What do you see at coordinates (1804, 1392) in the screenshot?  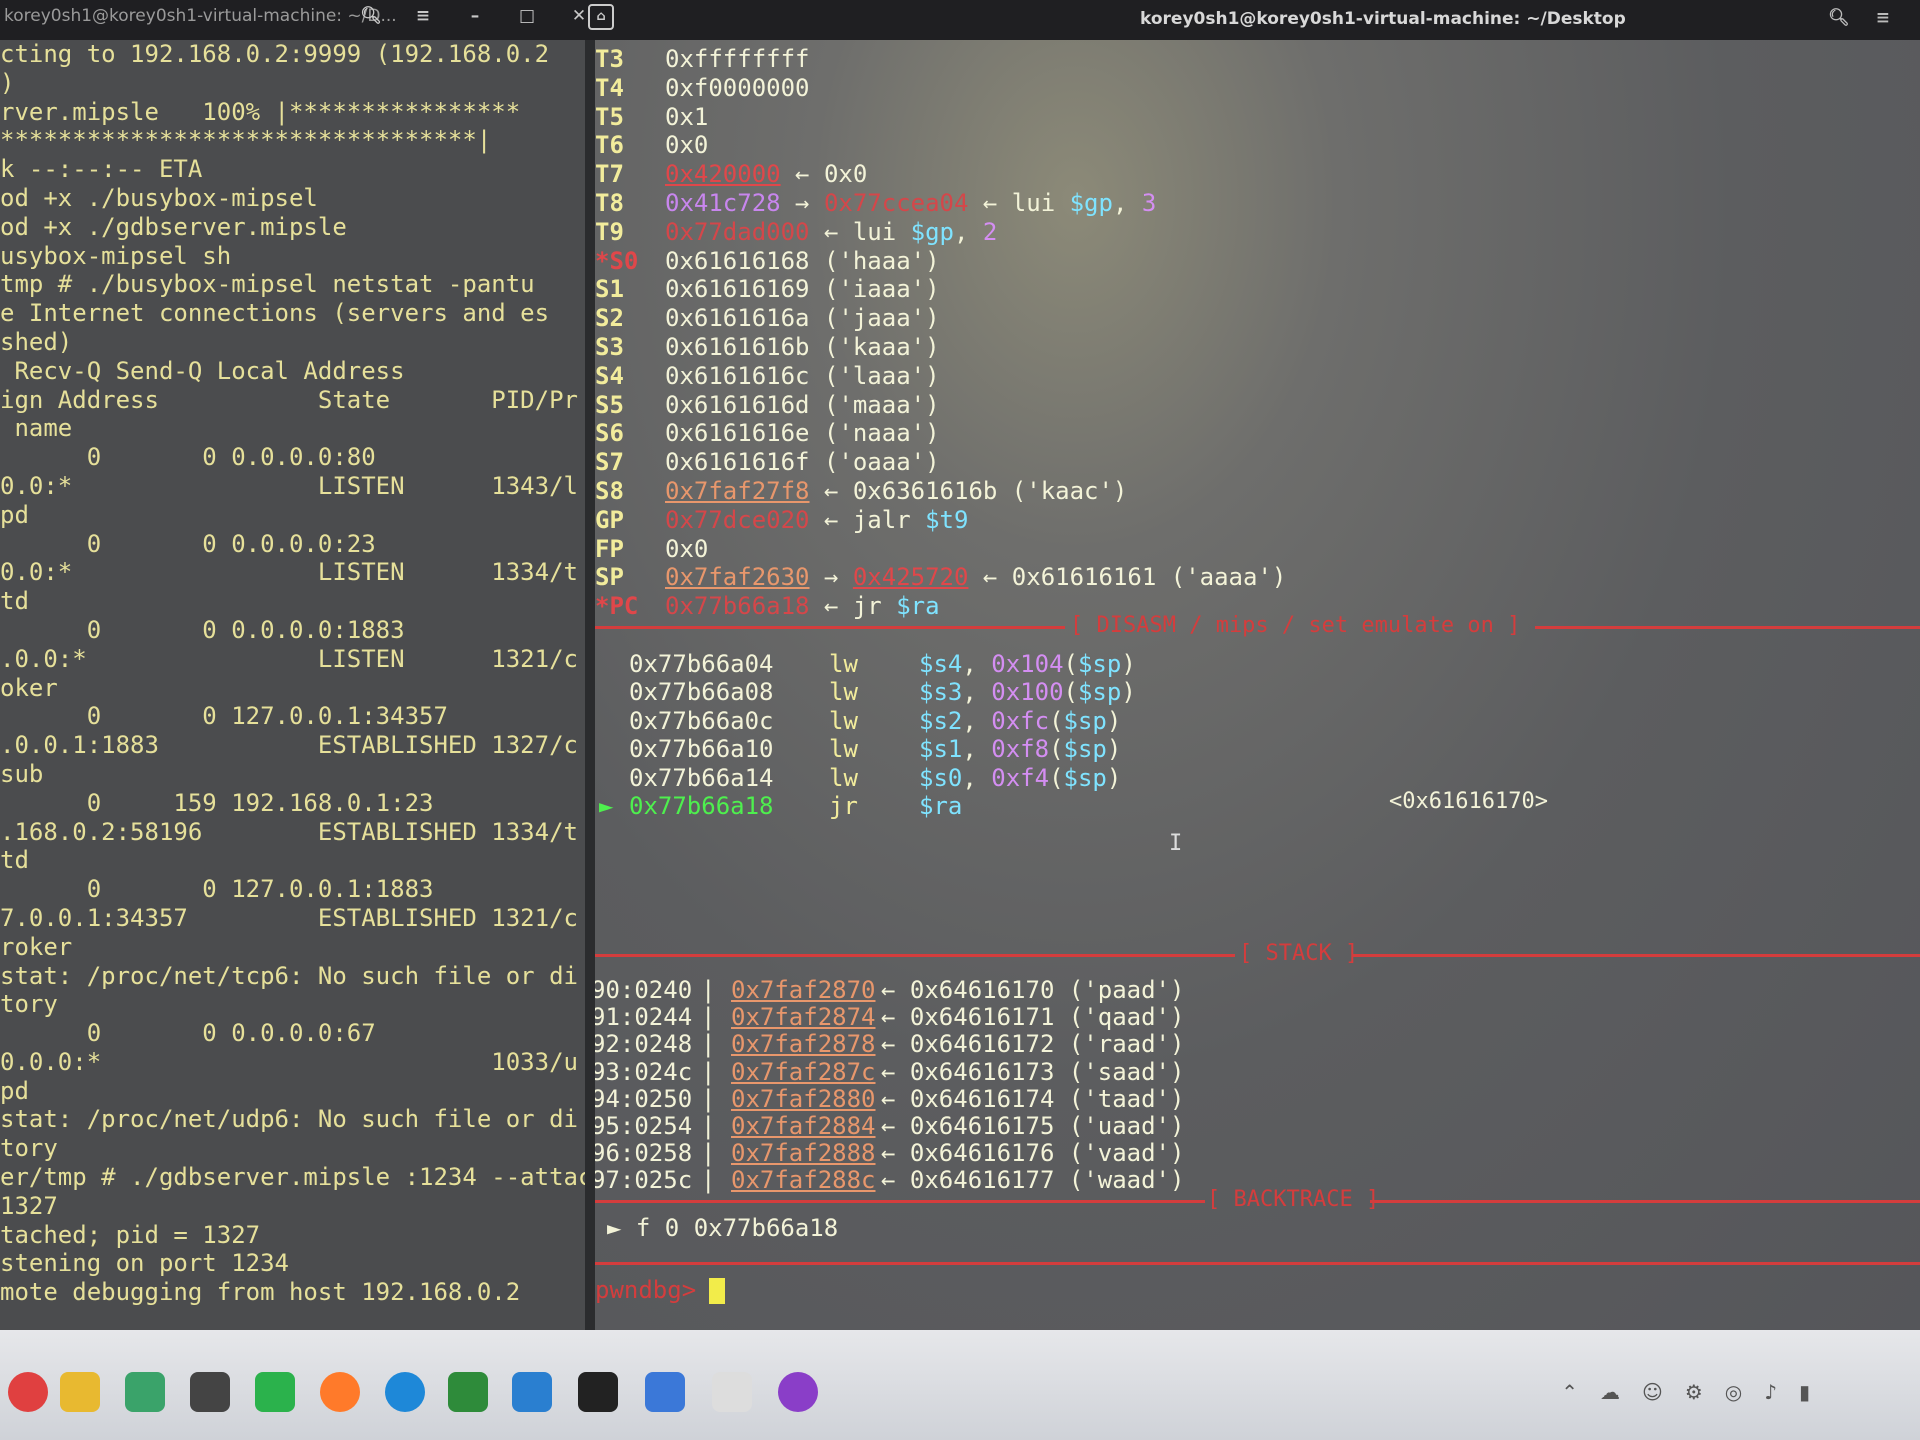 I see `battery-icon: ▮` at bounding box center [1804, 1392].